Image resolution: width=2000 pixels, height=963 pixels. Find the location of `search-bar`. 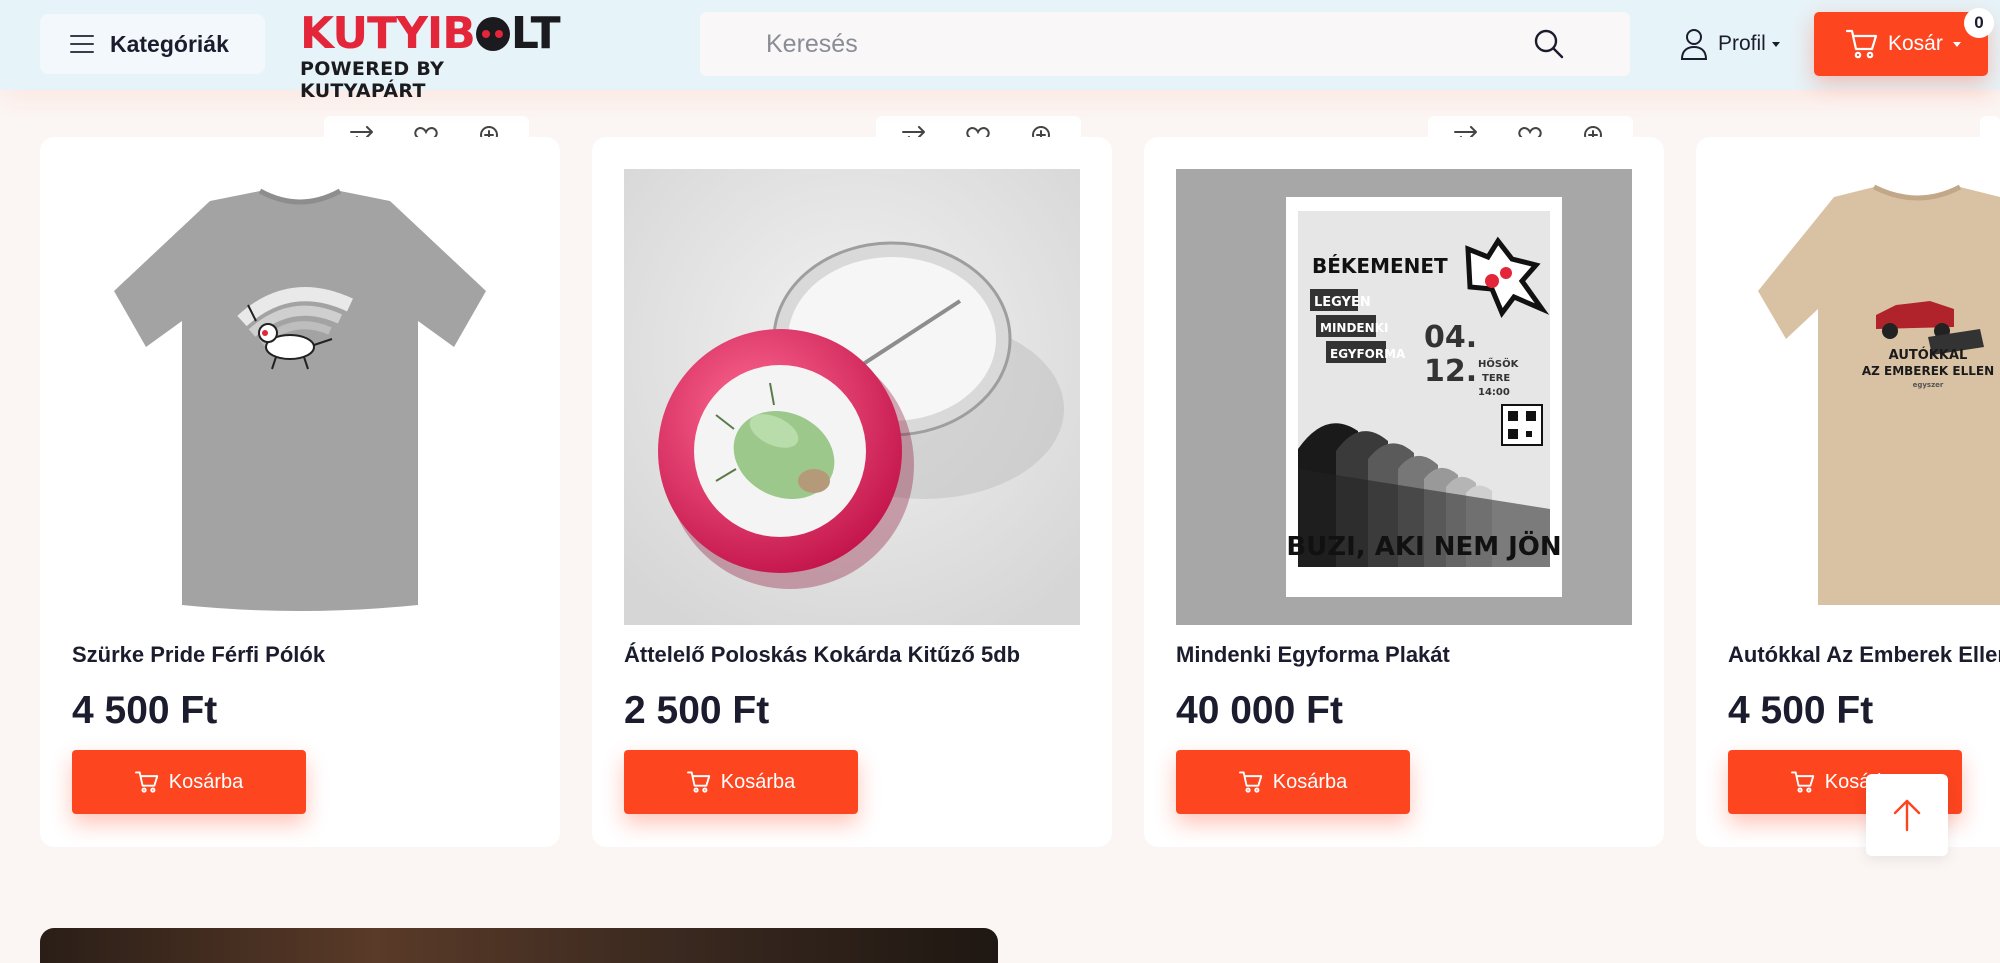

search-bar is located at coordinates (1165, 44).